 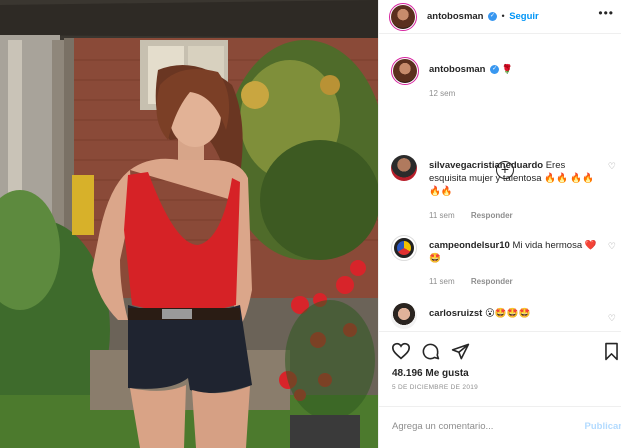 I want to click on follow-button: Seguir, so click(x=524, y=16).